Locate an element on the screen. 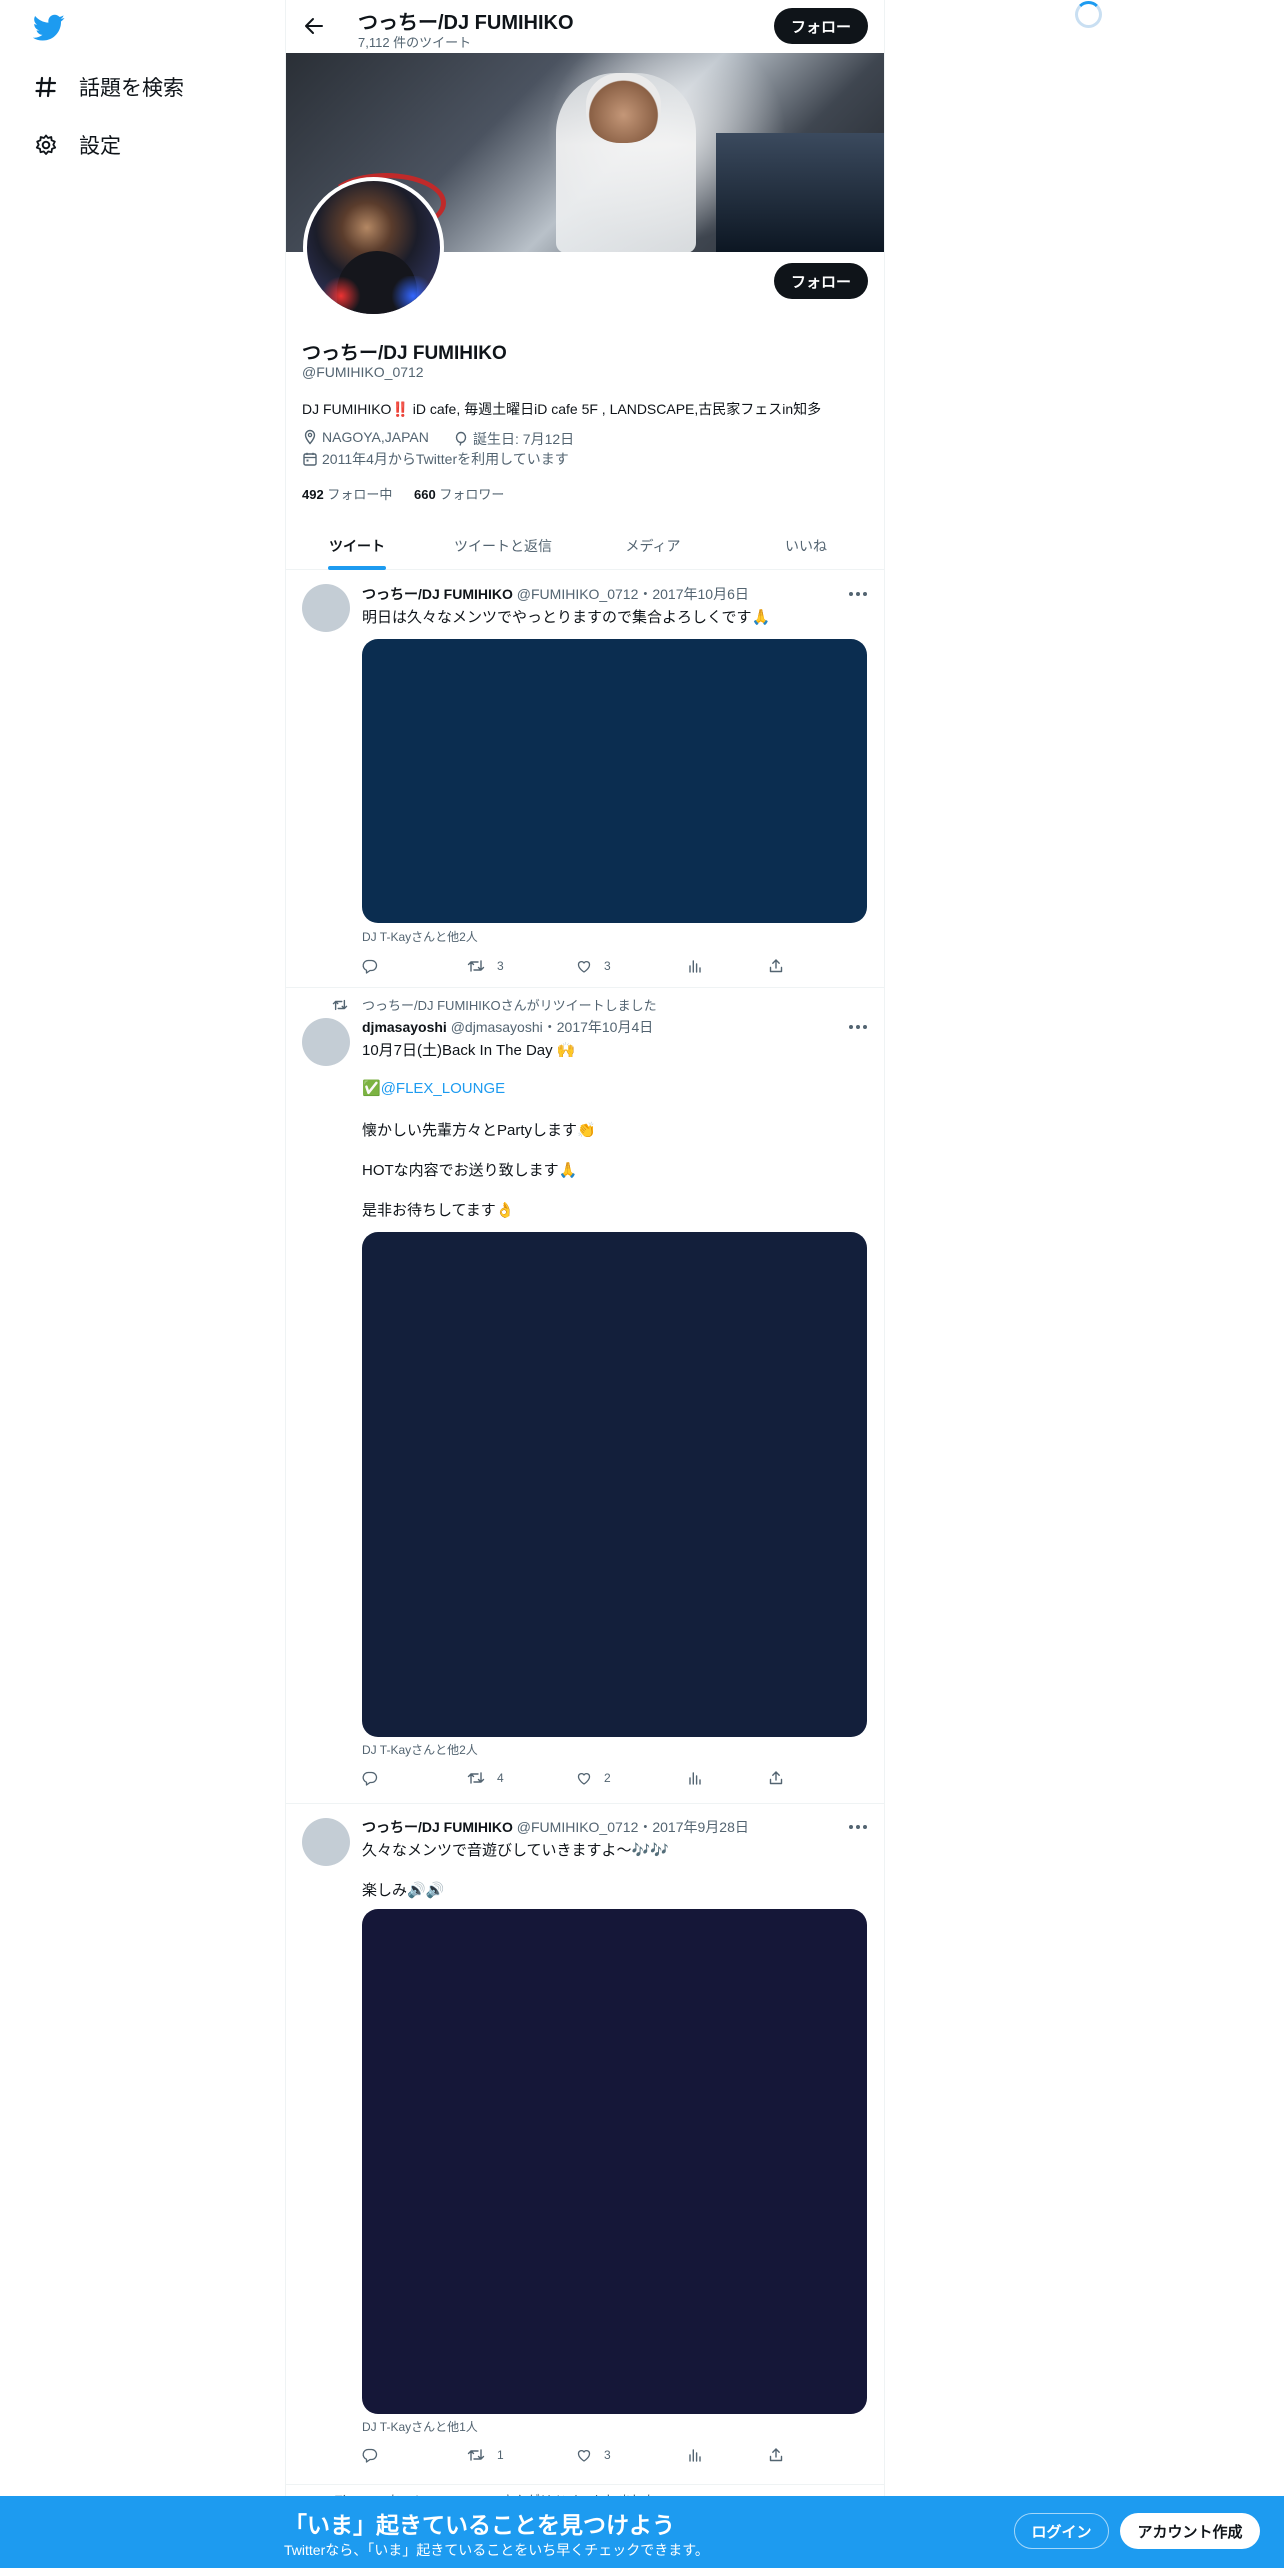  signup-banner-subtitle: Twitterなら、「いま」起きていることをいち早くチェックできます。 is located at coordinates (496, 2550).